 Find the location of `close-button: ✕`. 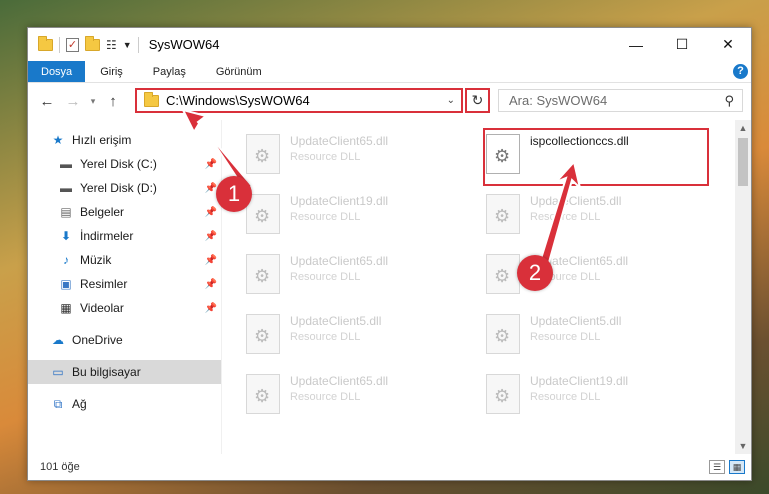

close-button: ✕ is located at coordinates (728, 44).